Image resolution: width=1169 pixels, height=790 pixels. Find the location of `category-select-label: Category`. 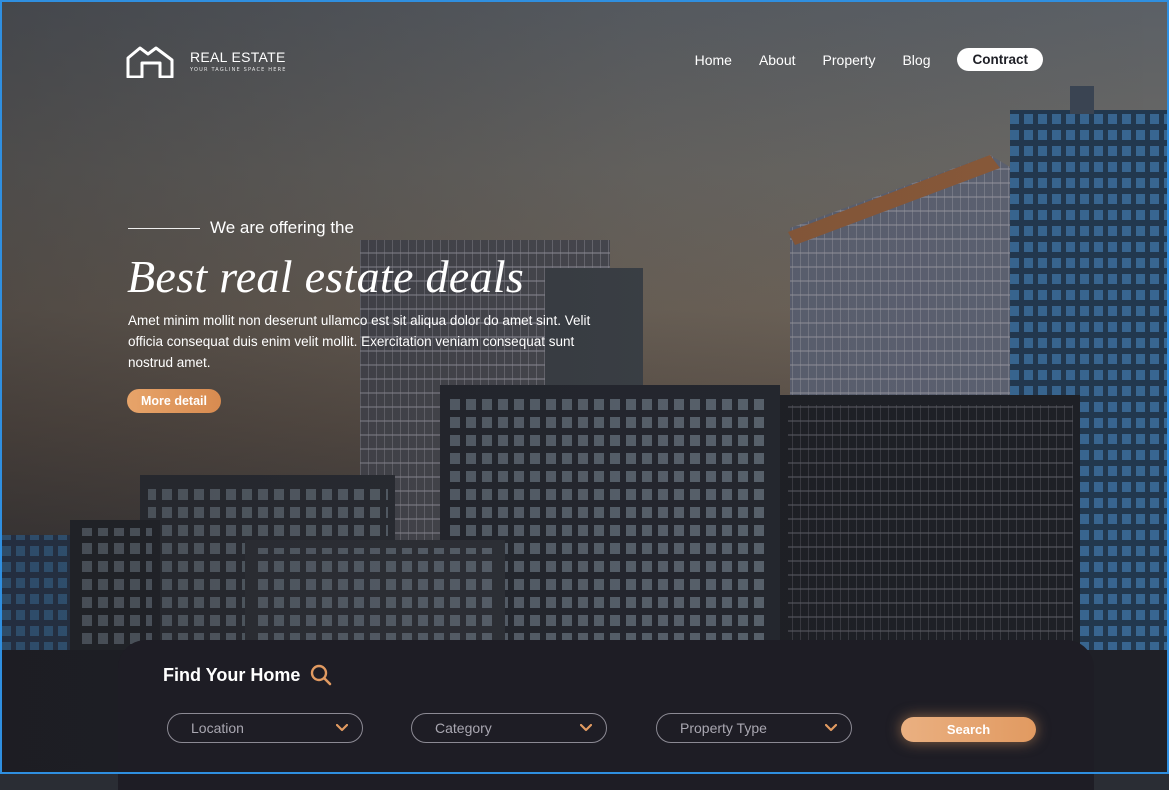

category-select-label: Category is located at coordinates (463, 728).